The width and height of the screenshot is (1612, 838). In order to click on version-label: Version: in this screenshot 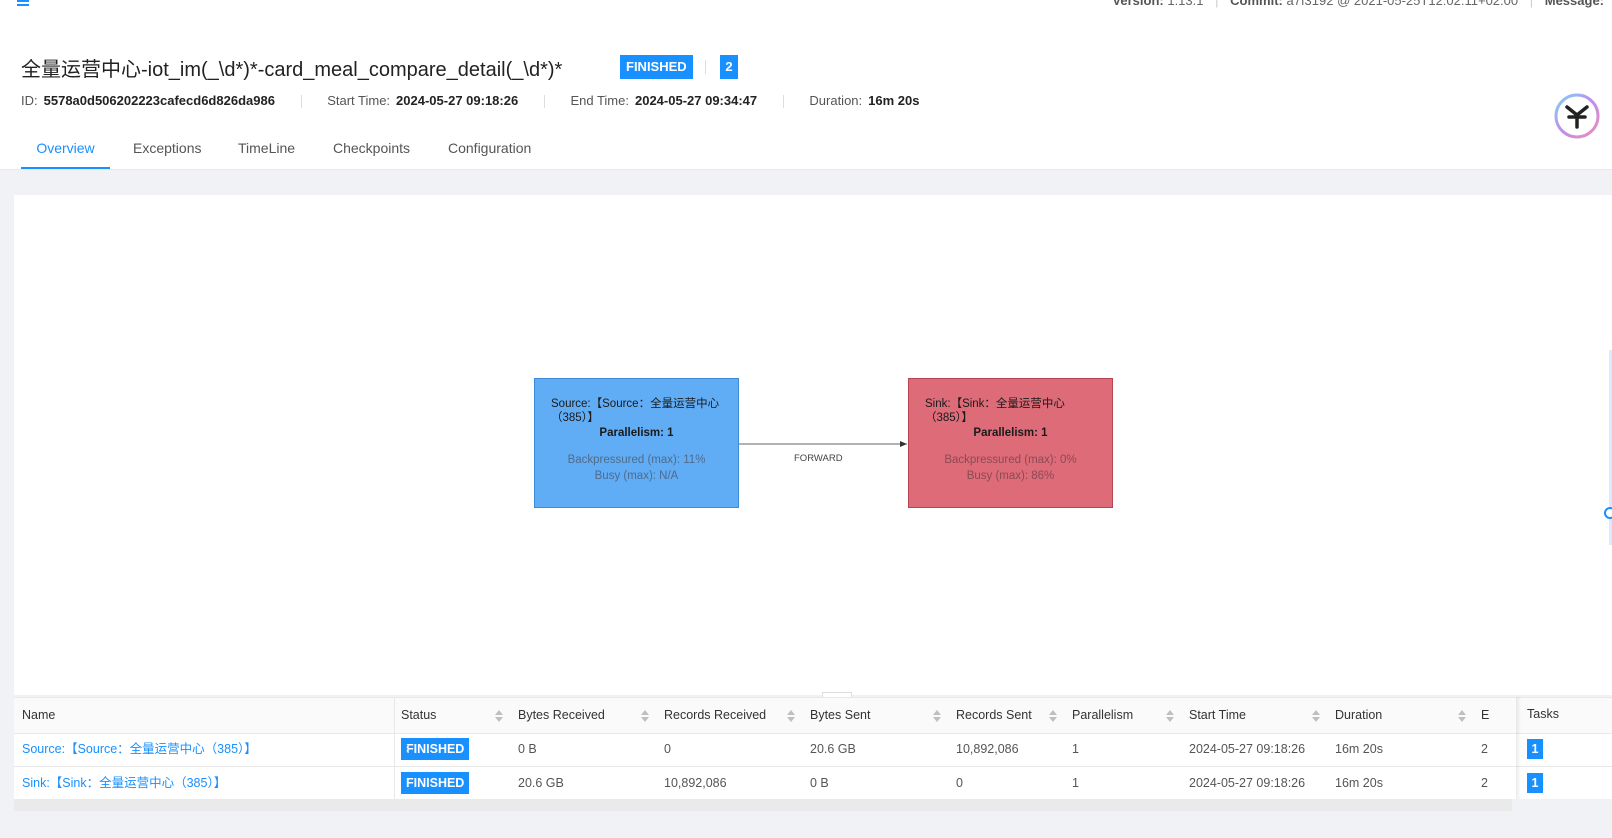, I will do `click(1138, 4)`.